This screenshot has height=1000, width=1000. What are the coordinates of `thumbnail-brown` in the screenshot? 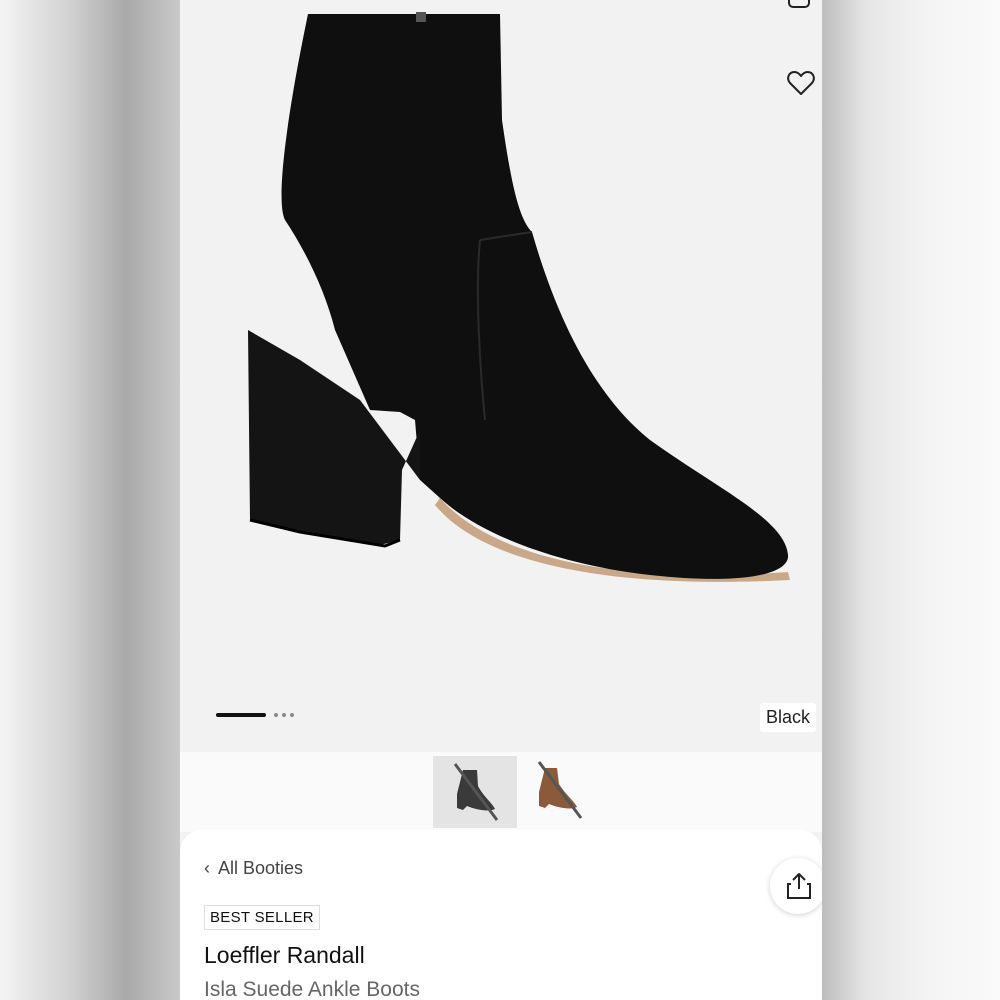 It's located at (561, 792).